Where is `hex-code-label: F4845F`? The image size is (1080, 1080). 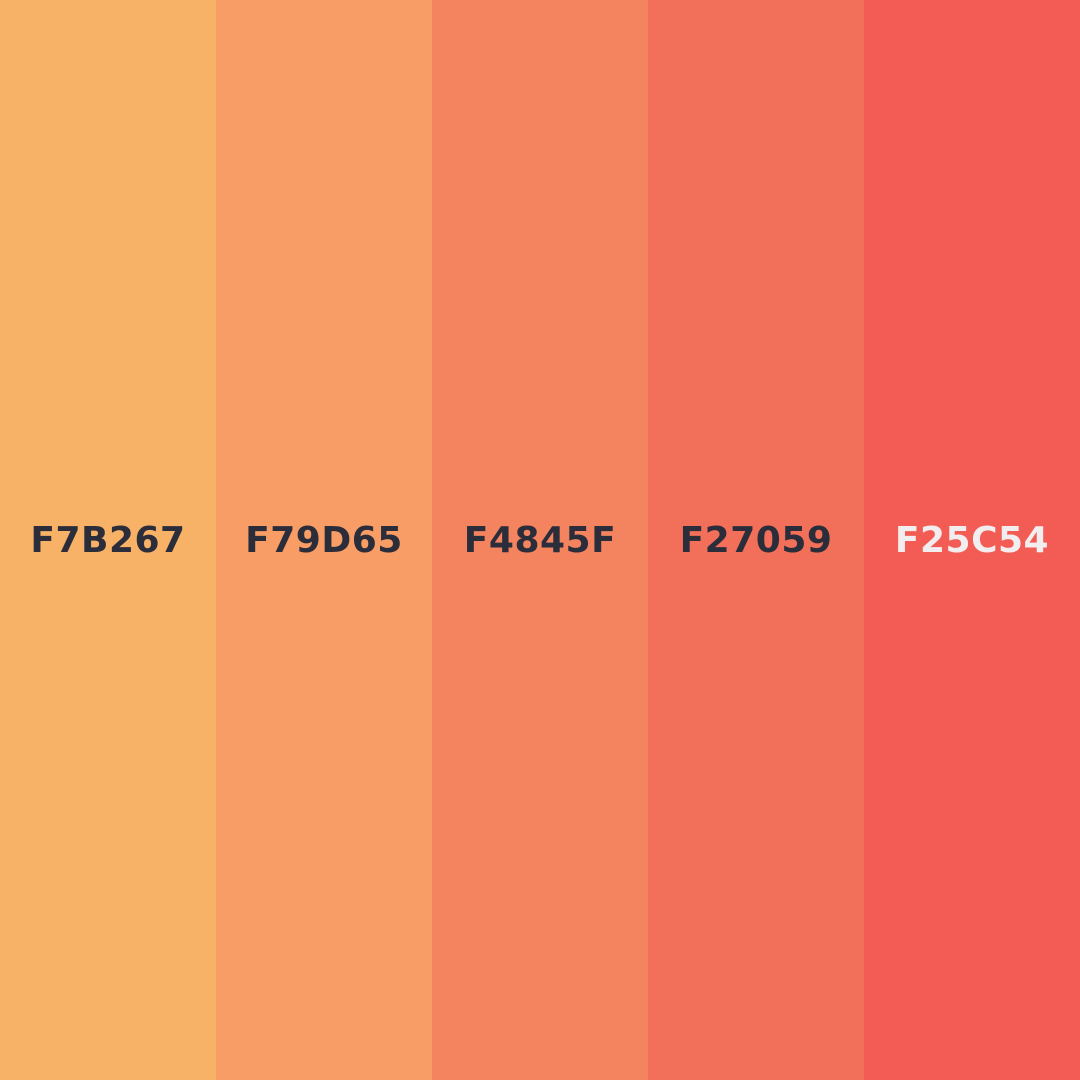 hex-code-label: F4845F is located at coordinates (540, 540).